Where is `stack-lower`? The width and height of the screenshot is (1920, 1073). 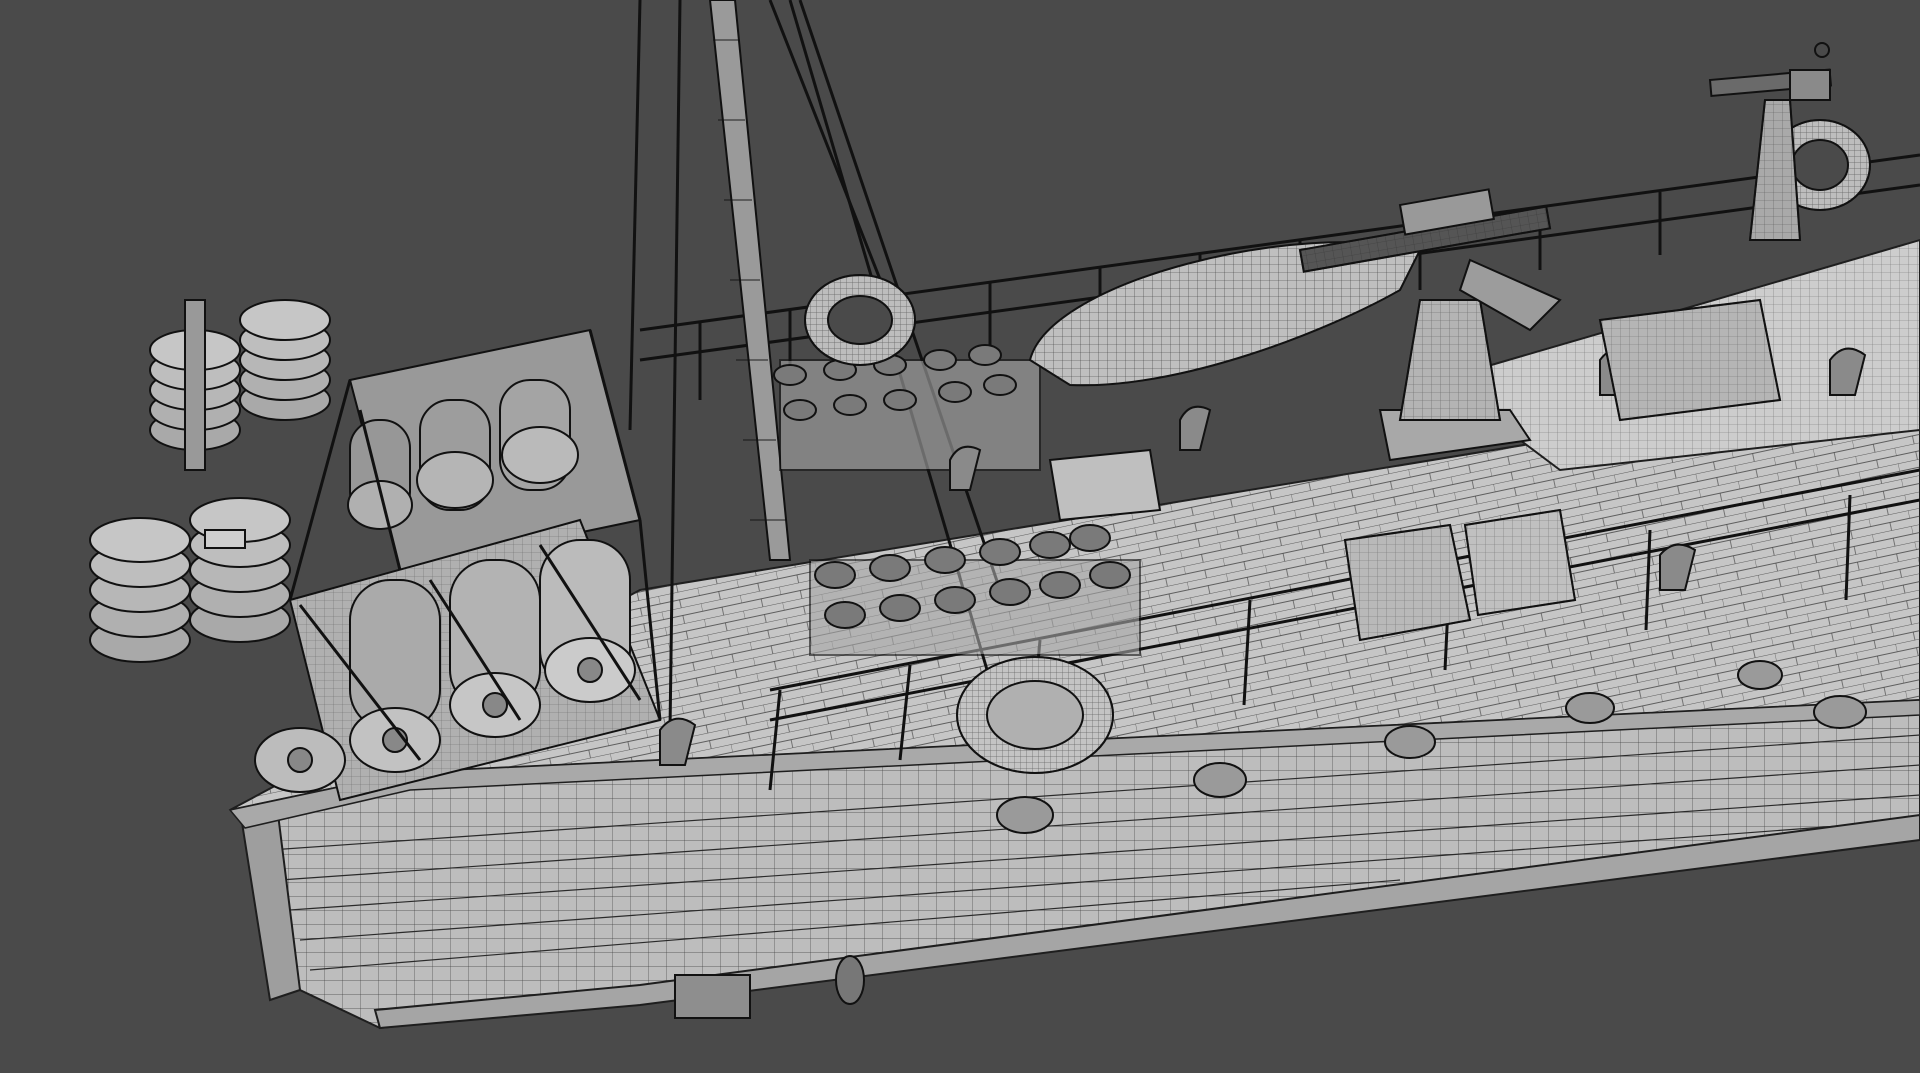 stack-lower is located at coordinates (190, 580).